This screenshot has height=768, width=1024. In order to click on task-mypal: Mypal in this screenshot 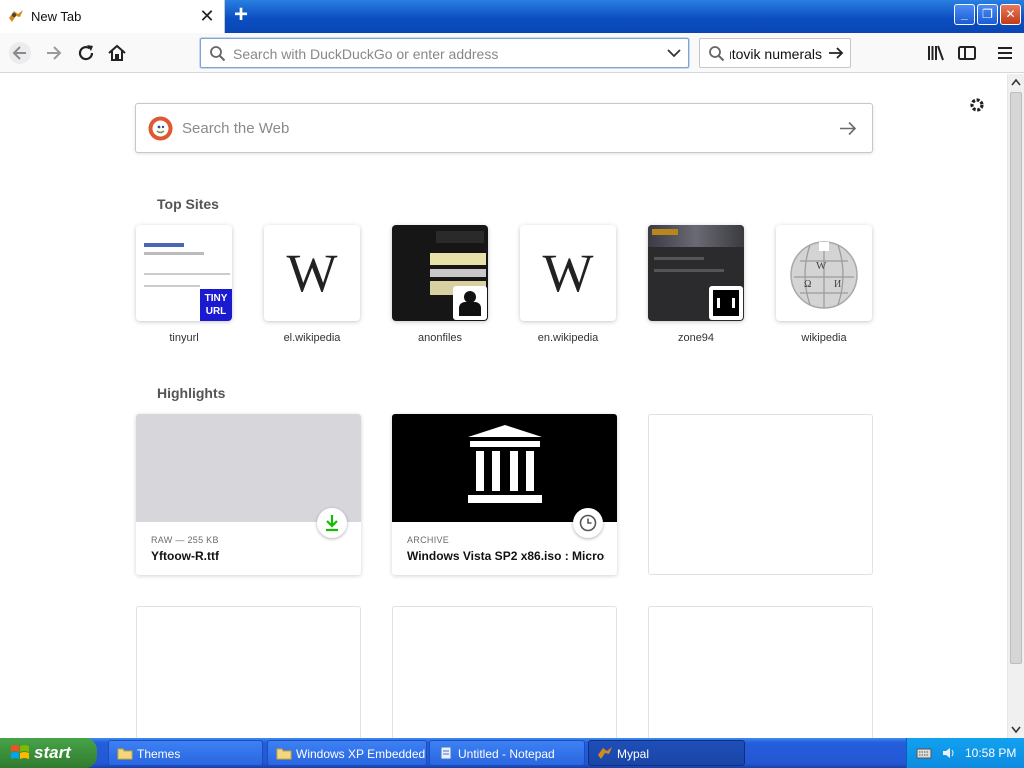, I will do `click(666, 753)`.